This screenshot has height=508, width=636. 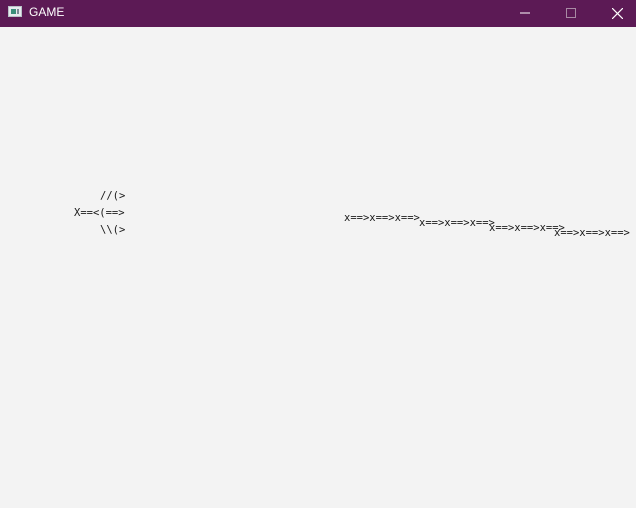 I want to click on title-bar: GAME, so click(x=318, y=13).